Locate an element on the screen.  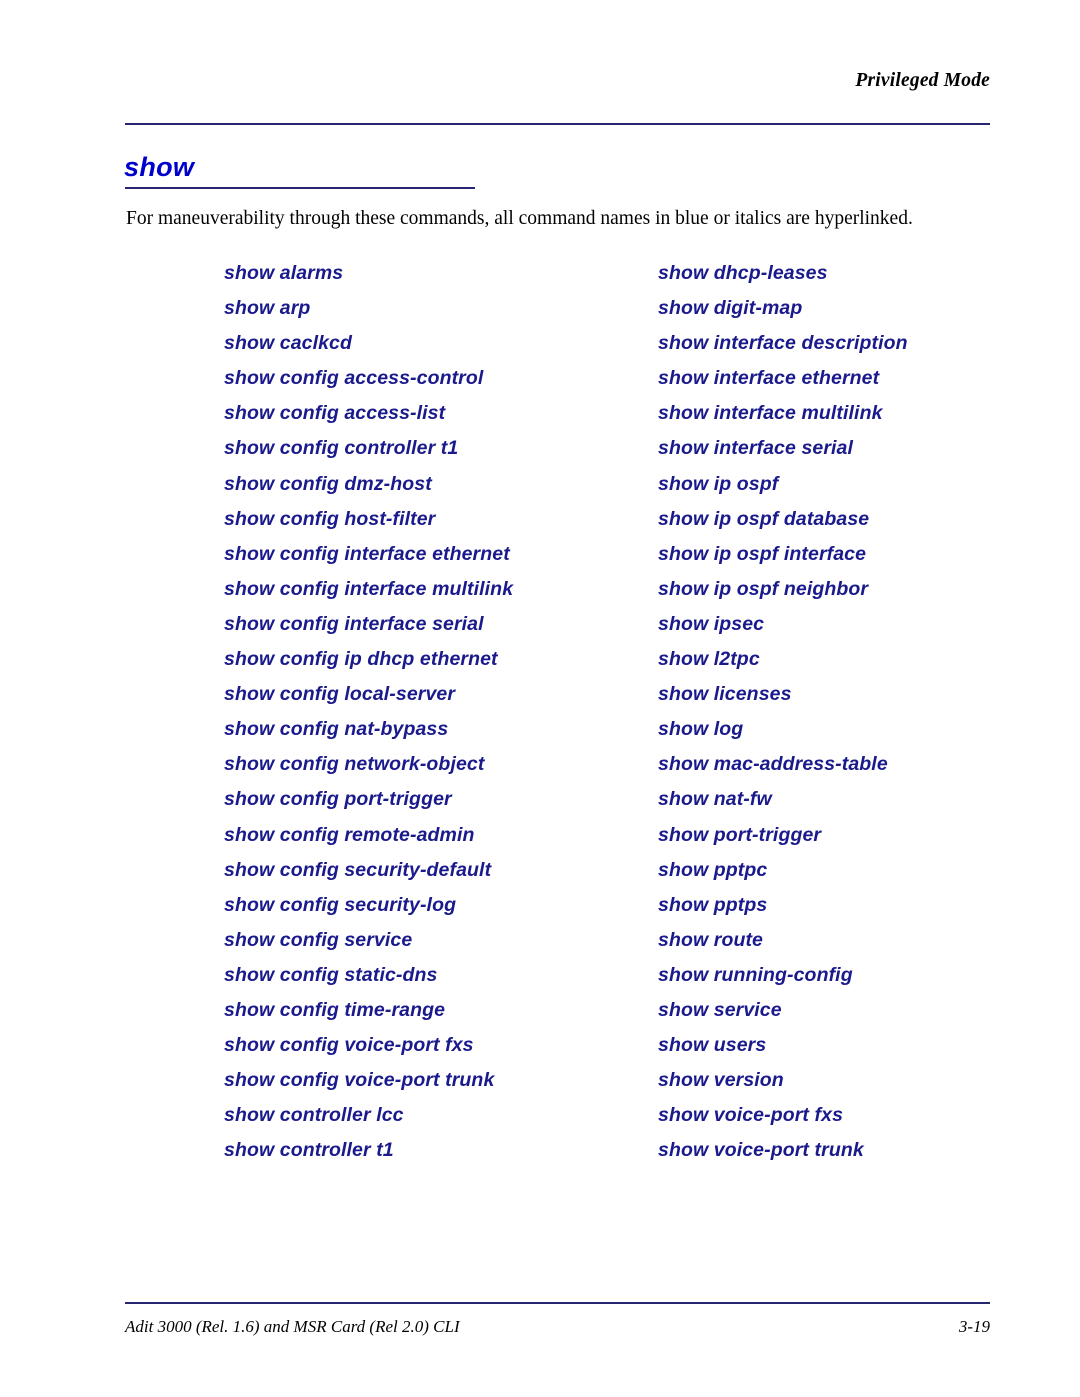
command-link: show arp is located at coordinates (434, 308).